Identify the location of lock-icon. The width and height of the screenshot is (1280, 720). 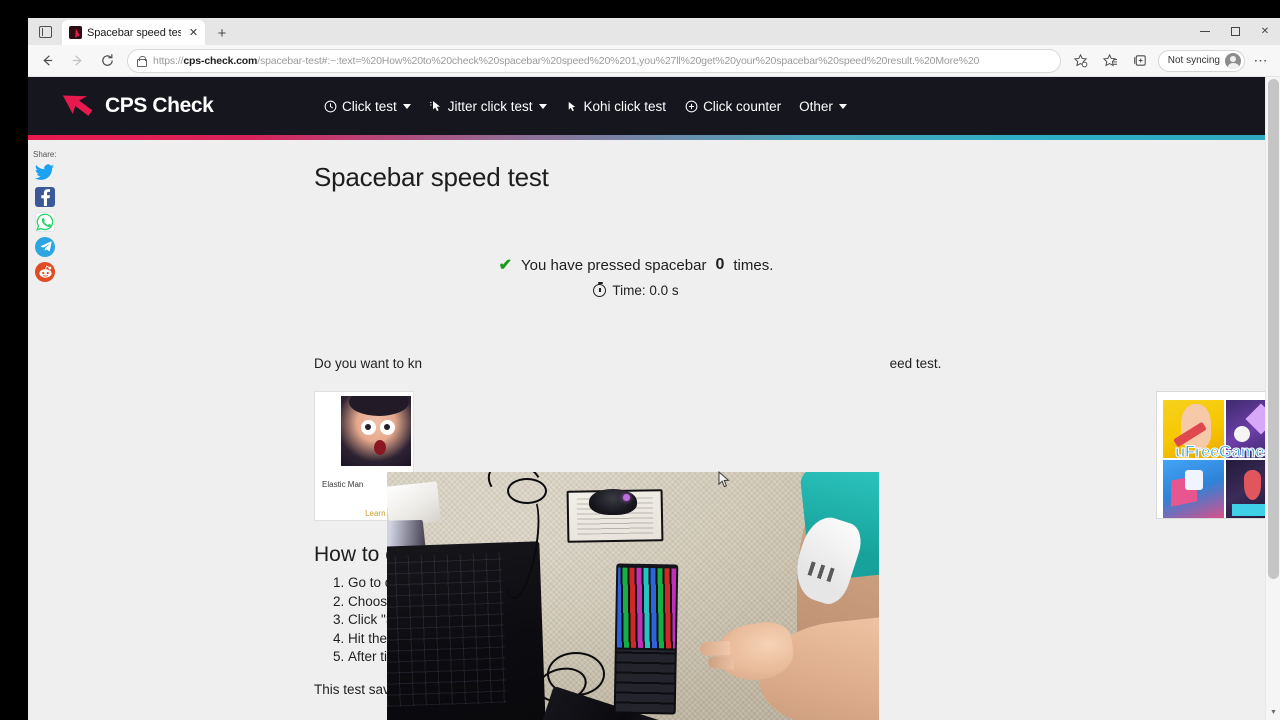
(141, 61).